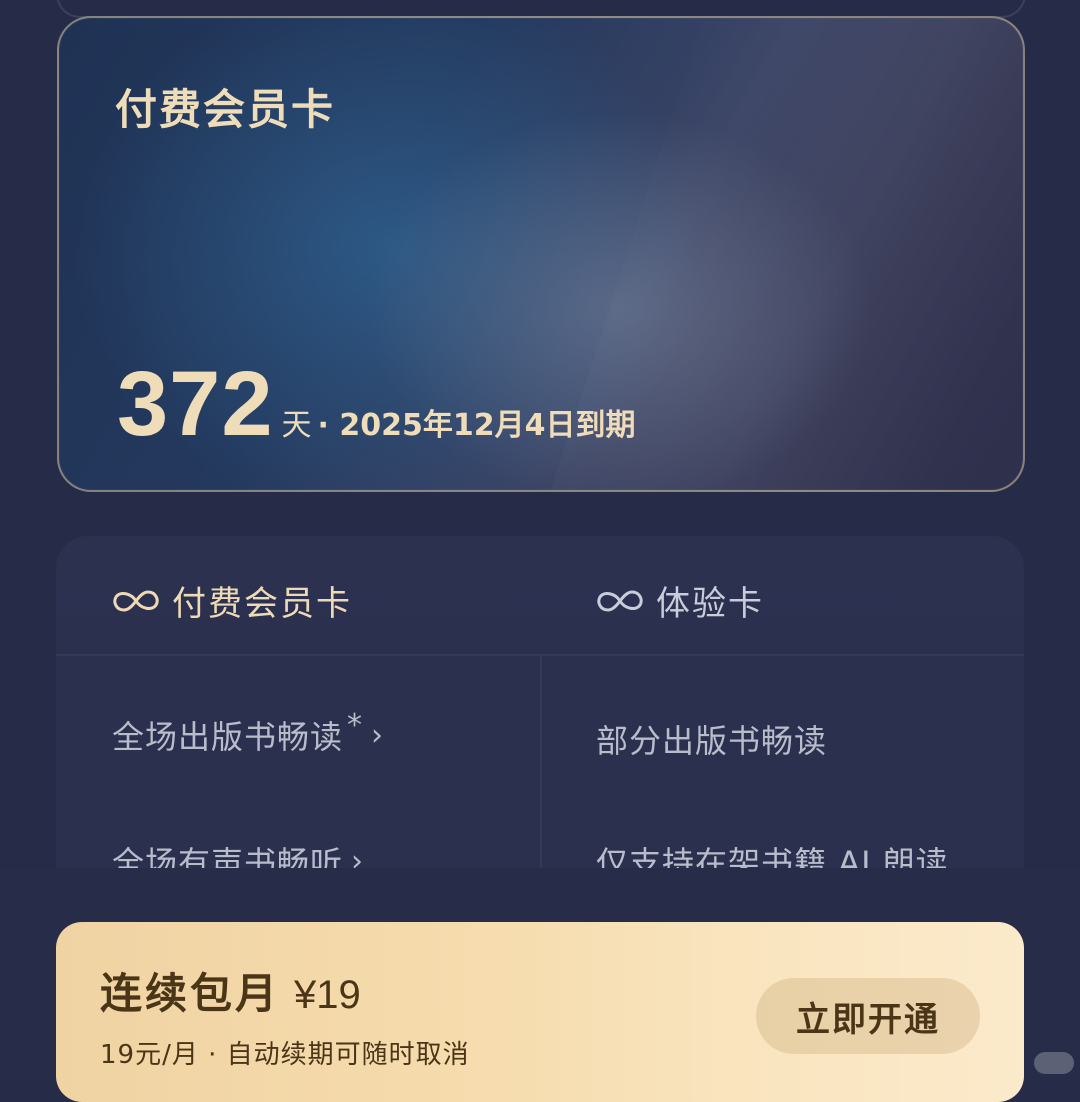 The width and height of the screenshot is (1080, 1102). I want to click on plan-price: ¥19, so click(327, 995).